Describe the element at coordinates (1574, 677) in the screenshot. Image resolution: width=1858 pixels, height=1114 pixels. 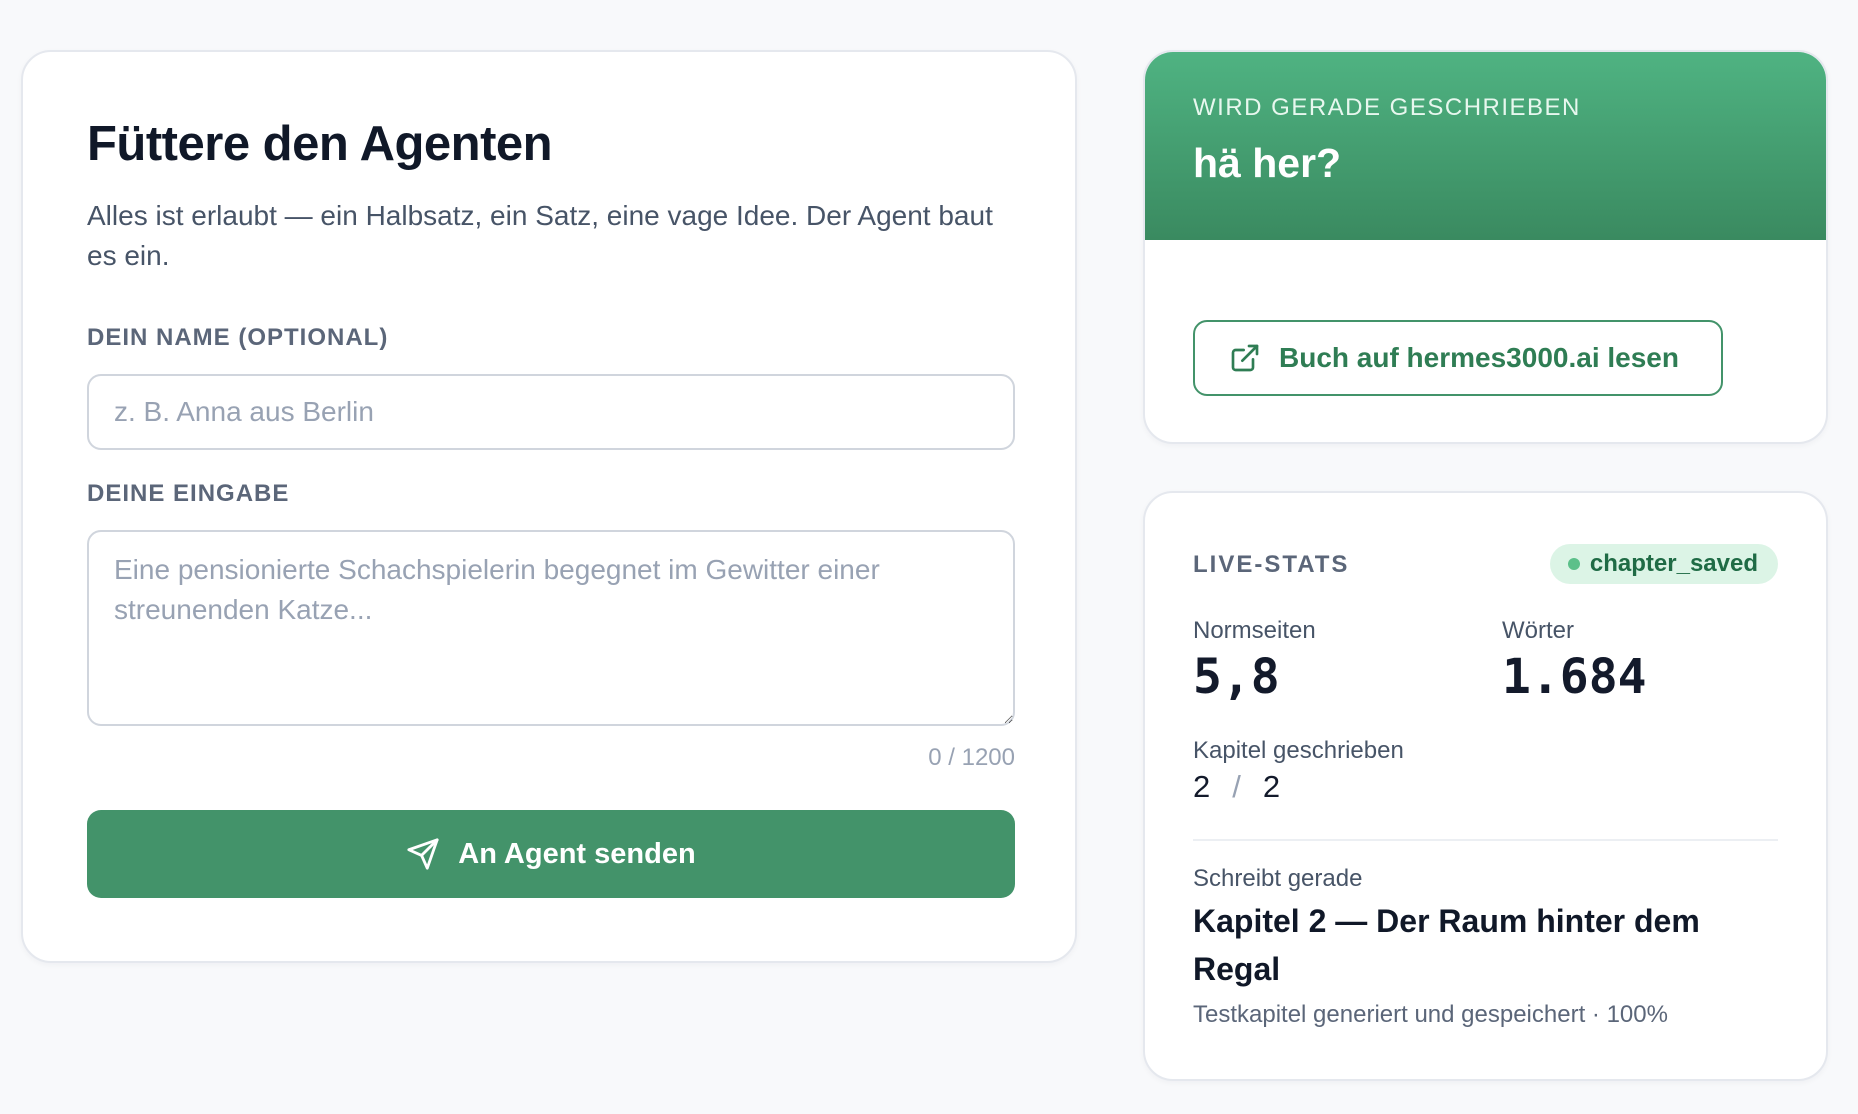
I see `woerter-value: 1.684` at that location.